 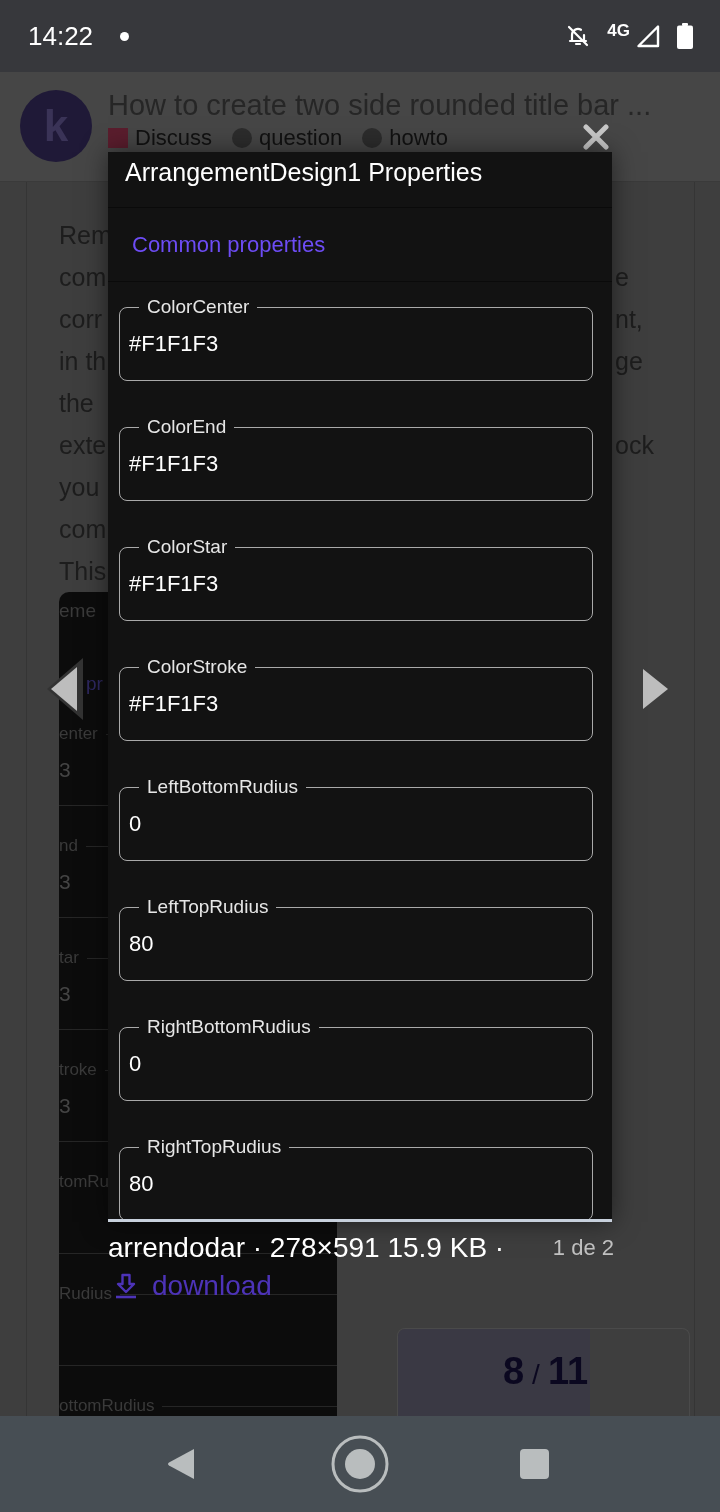 What do you see at coordinates (223, 787) in the screenshot?
I see `field-label: LeftBottomRudius` at bounding box center [223, 787].